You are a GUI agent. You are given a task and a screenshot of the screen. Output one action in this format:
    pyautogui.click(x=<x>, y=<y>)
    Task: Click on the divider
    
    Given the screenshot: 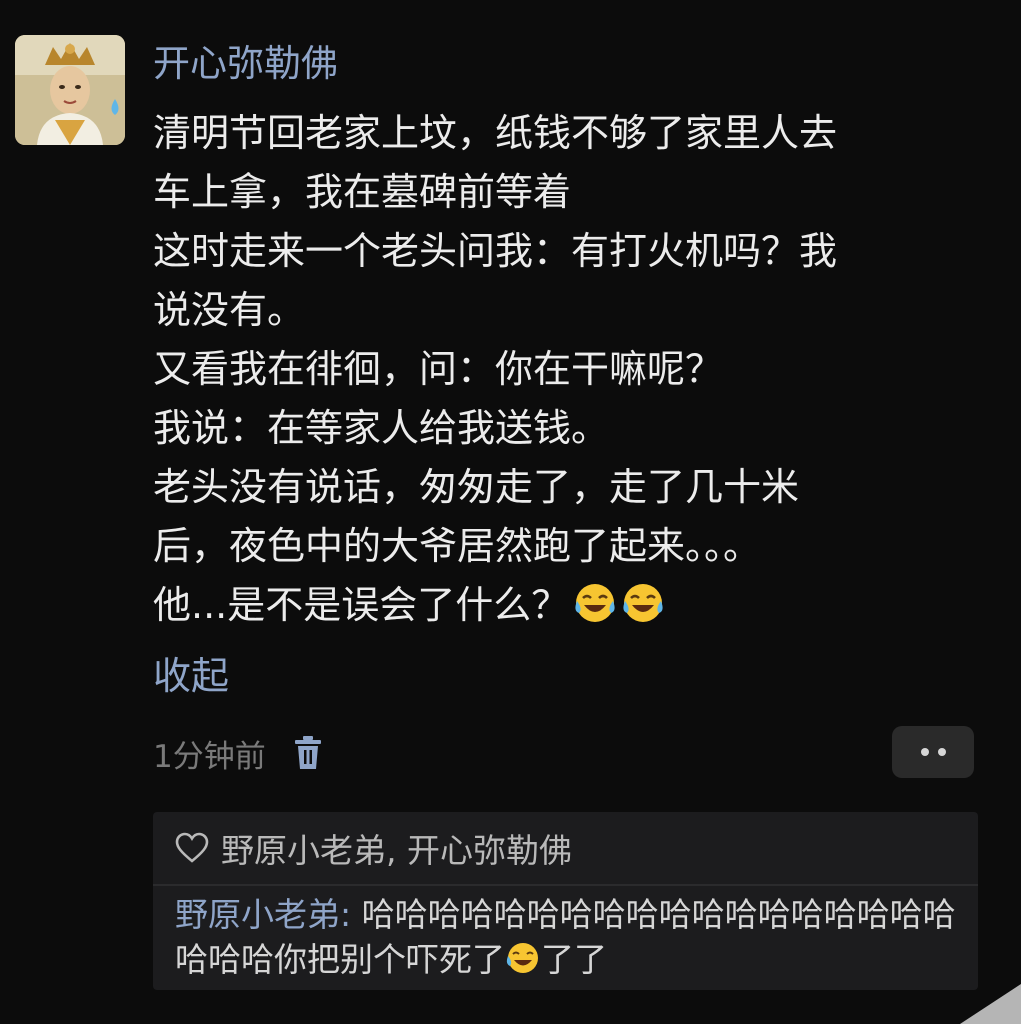 What is the action you would take?
    pyautogui.click(x=565, y=885)
    